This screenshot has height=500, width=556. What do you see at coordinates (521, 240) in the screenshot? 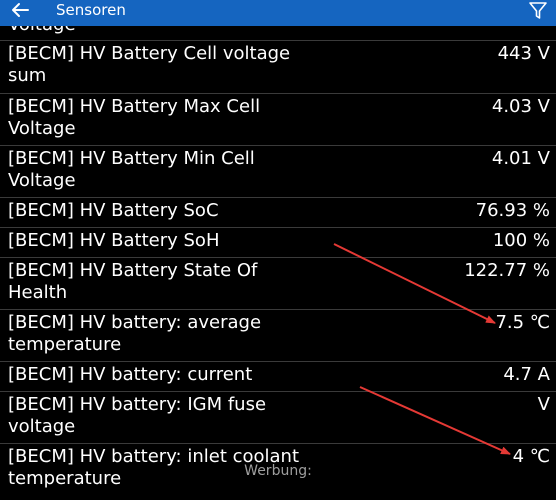
I see `sensor-value: 100 %` at bounding box center [521, 240].